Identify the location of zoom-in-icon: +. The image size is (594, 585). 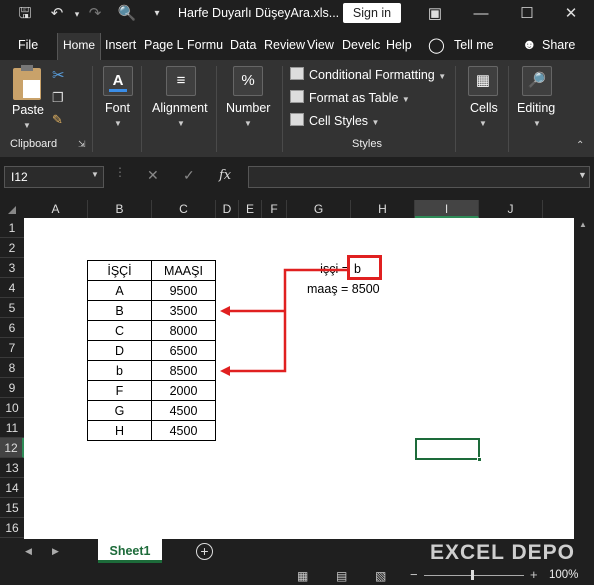
(534, 574).